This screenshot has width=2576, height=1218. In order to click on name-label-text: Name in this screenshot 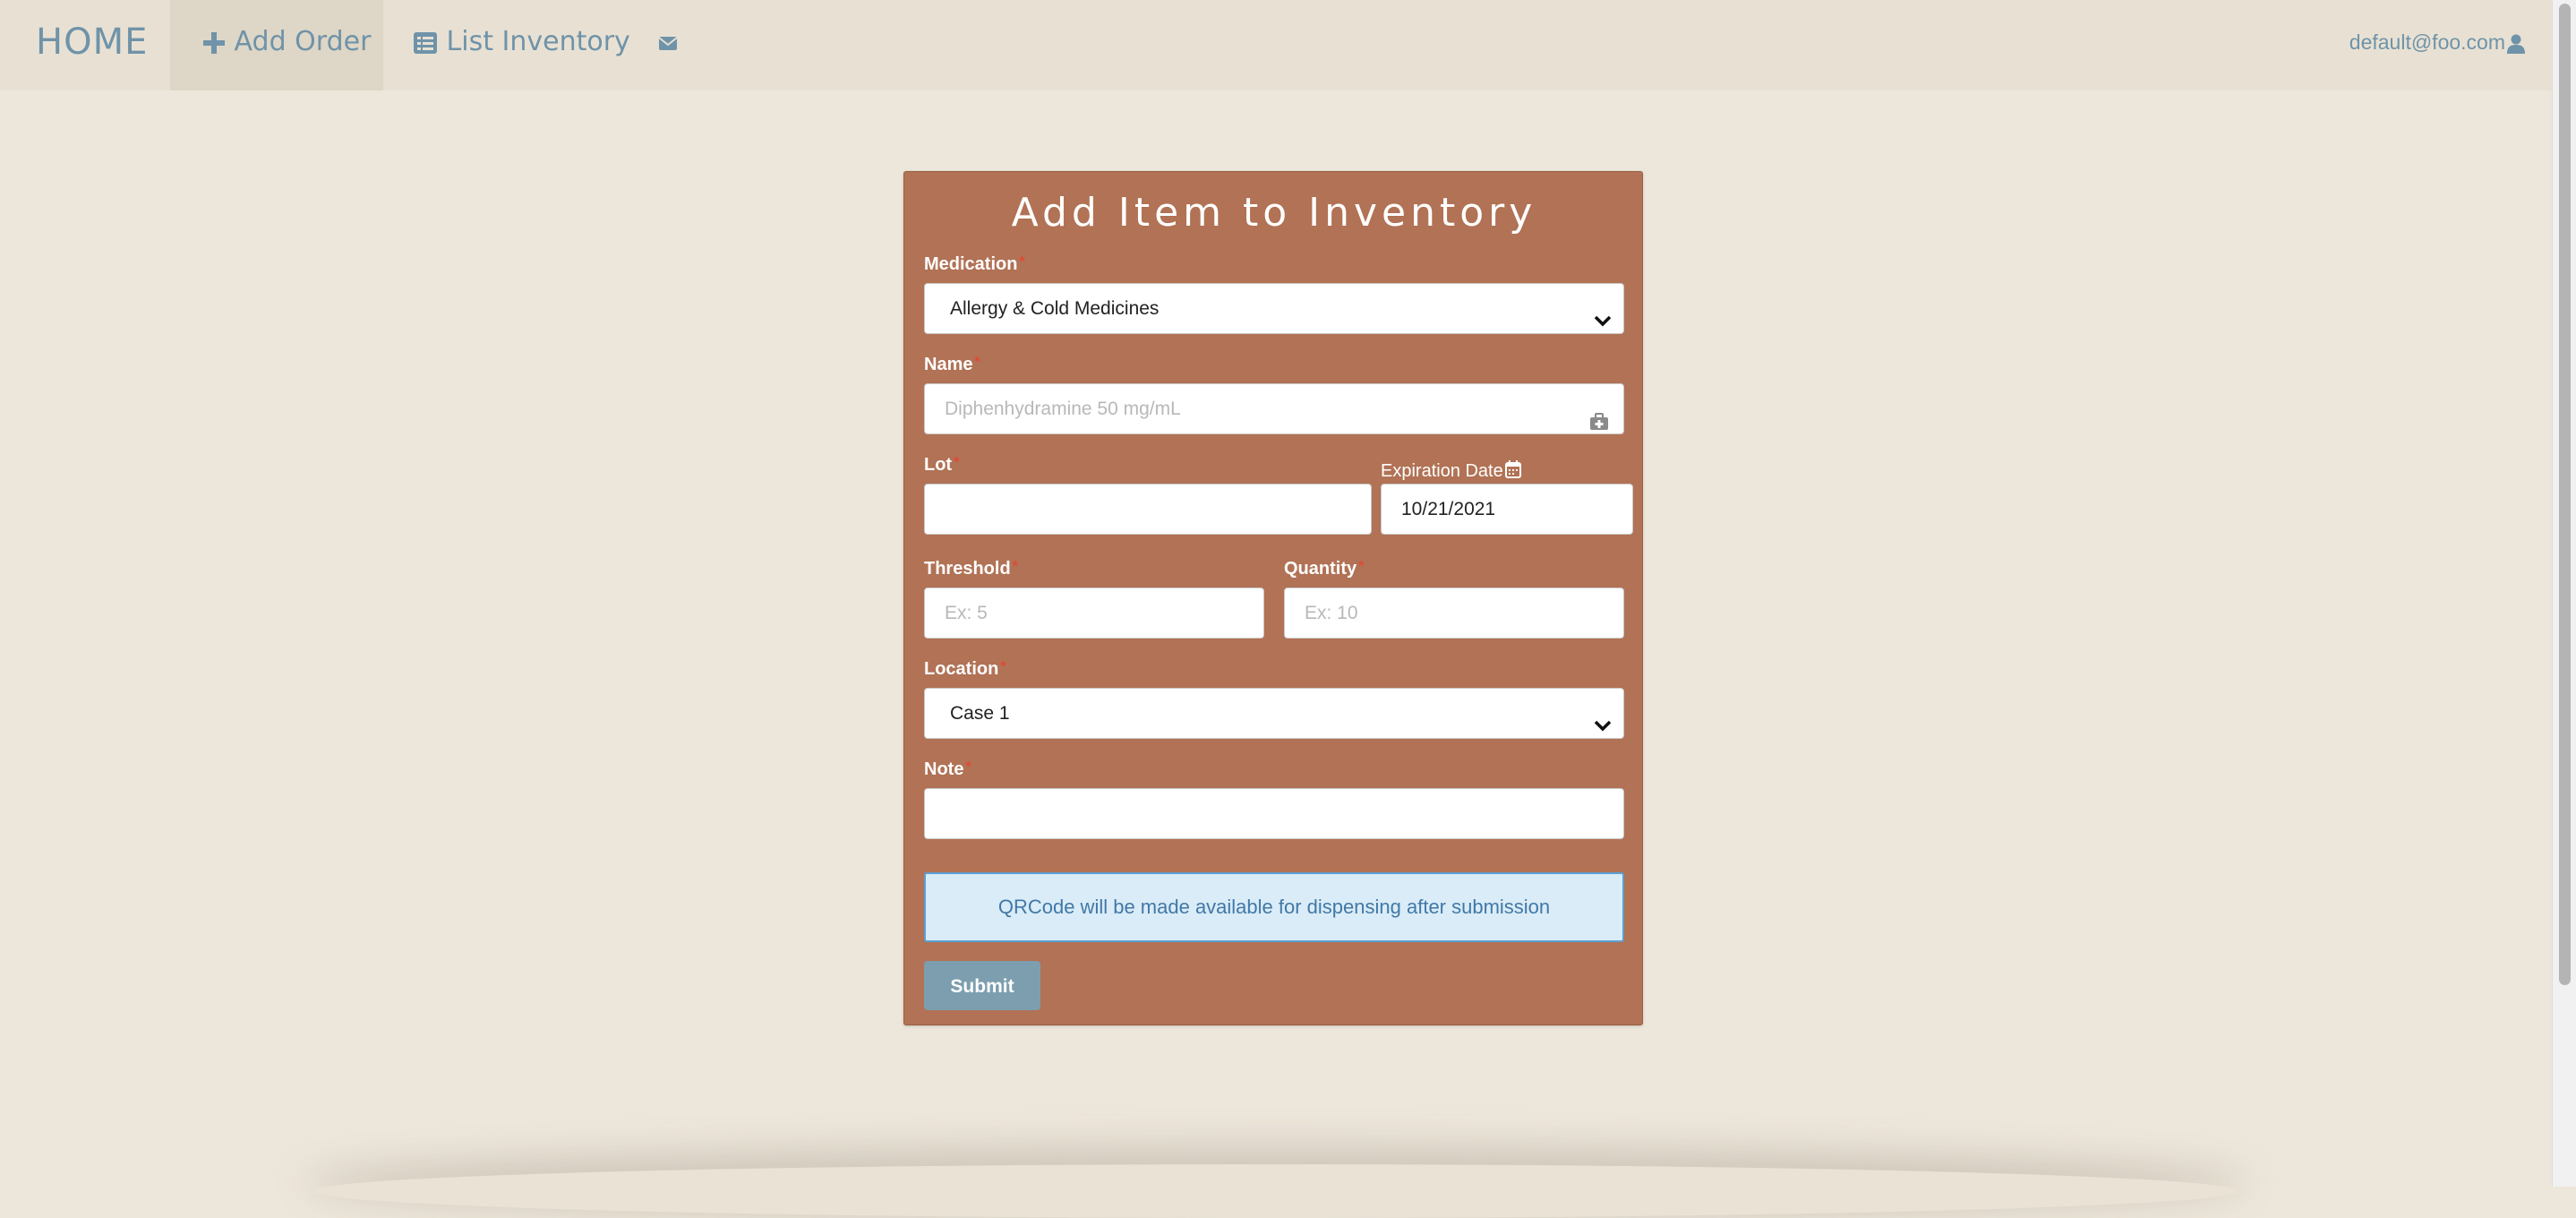, I will do `click(948, 364)`.